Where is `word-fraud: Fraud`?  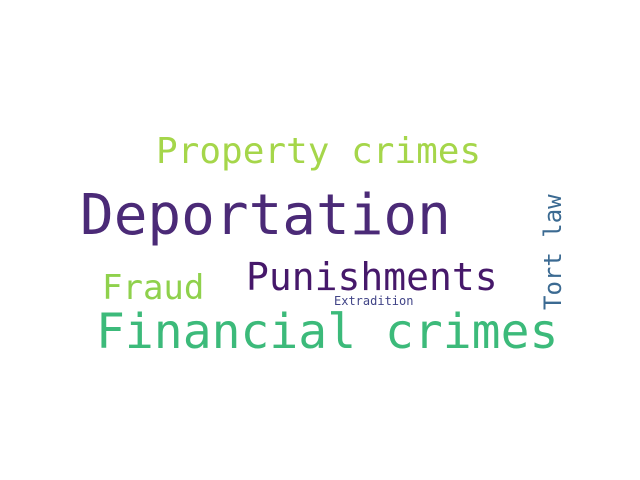 word-fraud: Fraud is located at coordinates (153, 288).